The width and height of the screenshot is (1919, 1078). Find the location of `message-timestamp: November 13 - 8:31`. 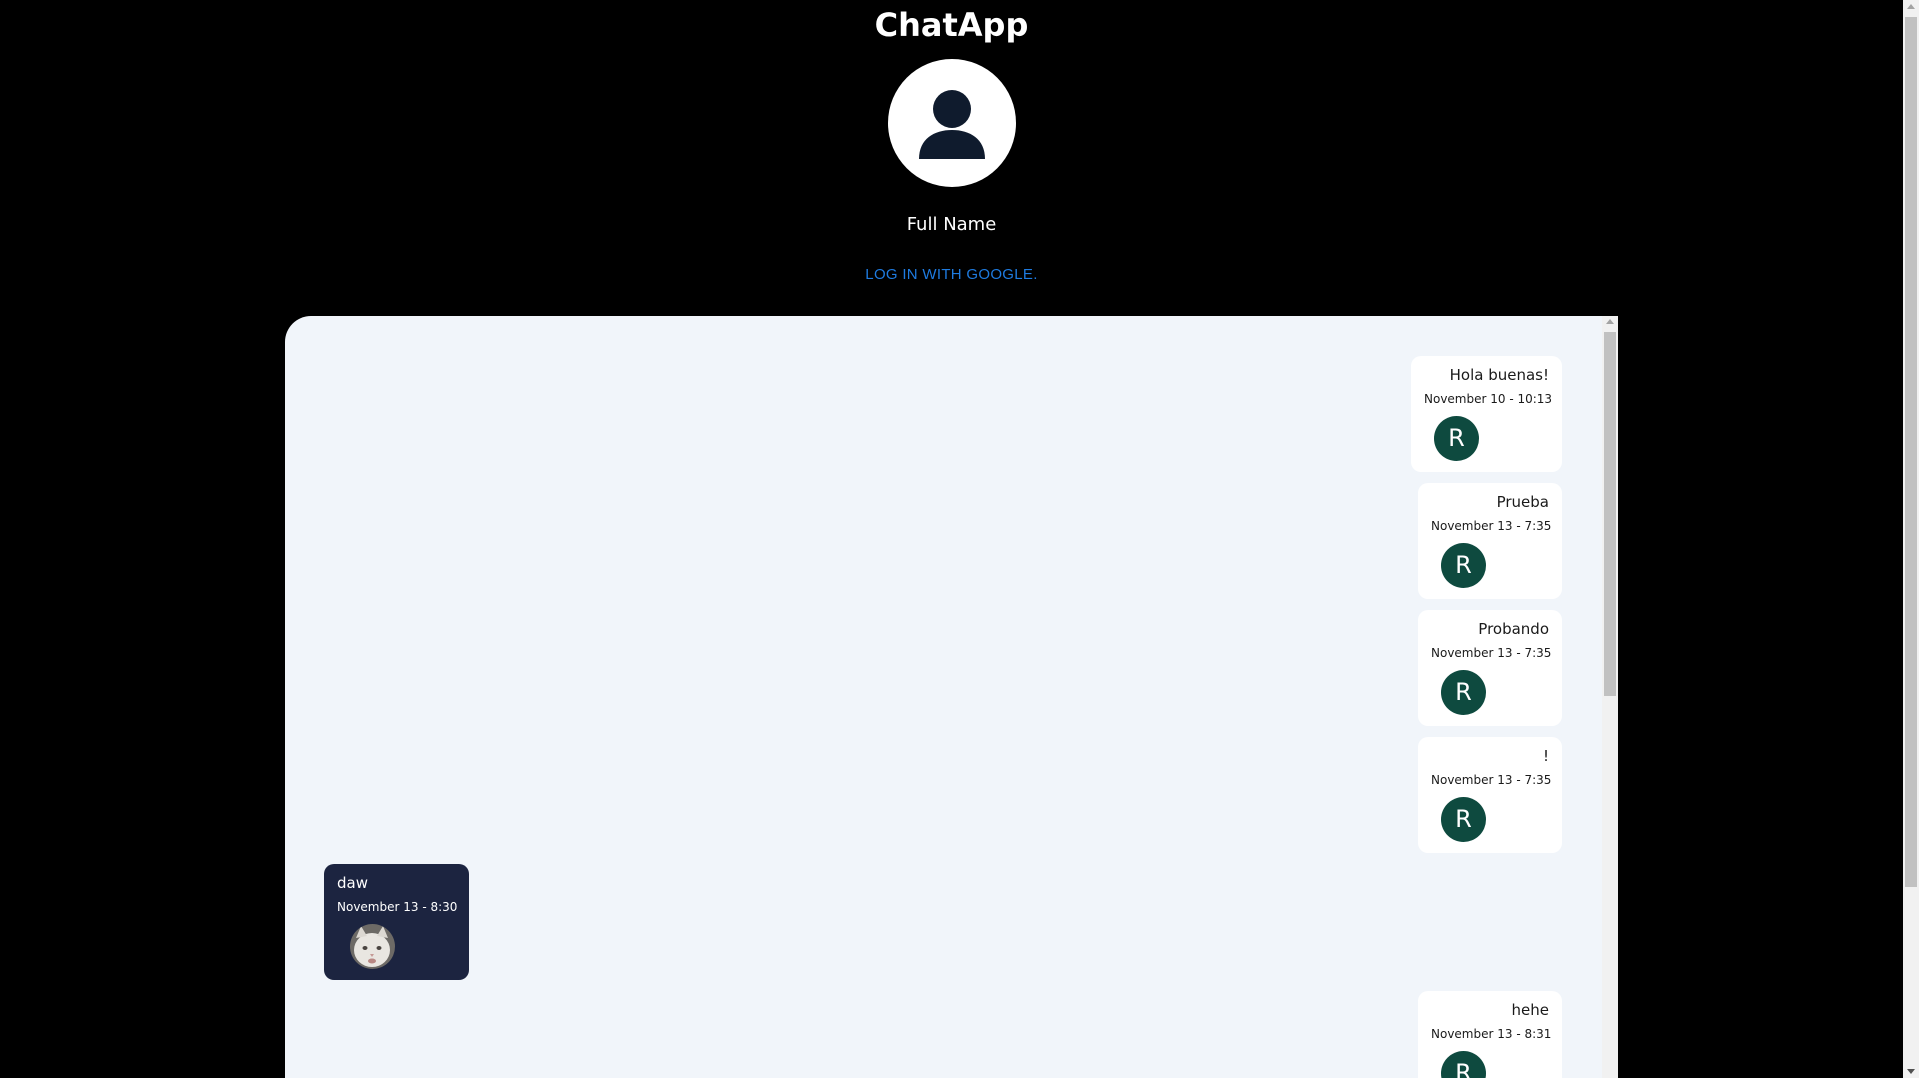

message-timestamp: November 13 - 8:31 is located at coordinates (1491, 1034).